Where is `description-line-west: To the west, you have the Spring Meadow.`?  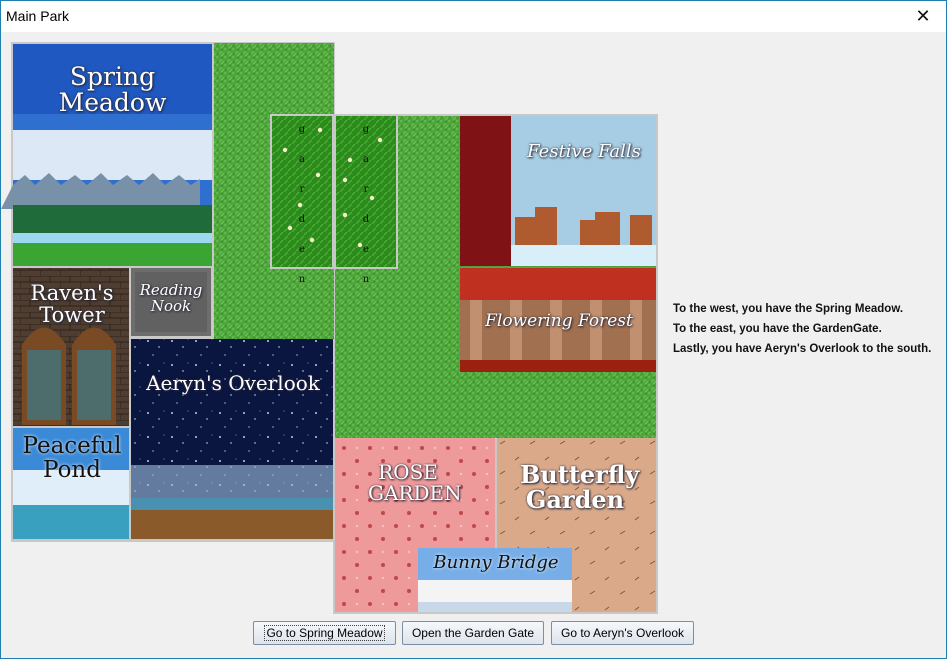 description-line-west: To the west, you have the Spring Meadow. is located at coordinates (788, 309).